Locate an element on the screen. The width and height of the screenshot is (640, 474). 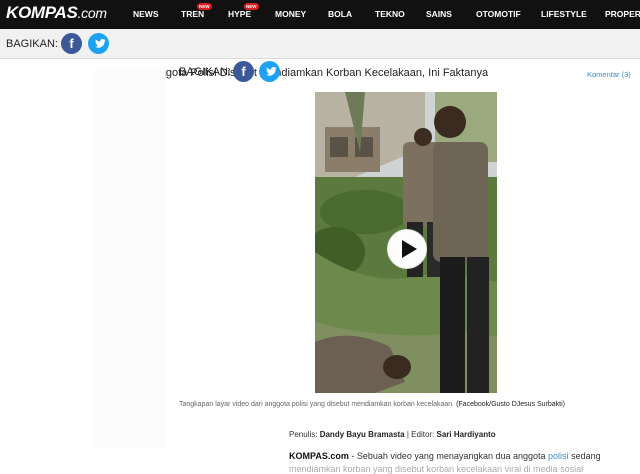
article-share-label: BAGIKAN: is located at coordinates (205, 72).